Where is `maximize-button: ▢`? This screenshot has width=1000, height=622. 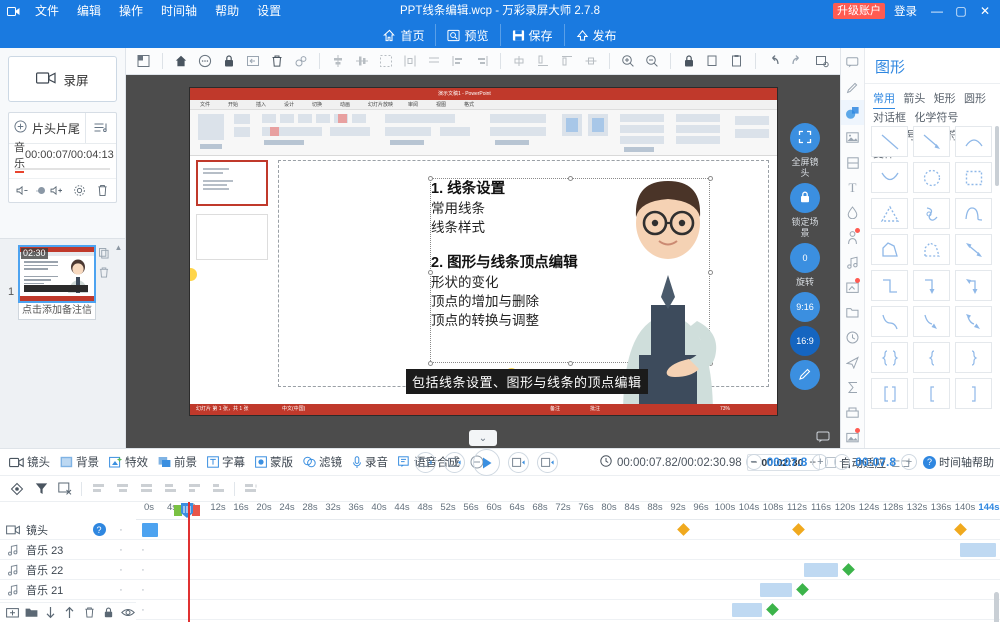
maximize-button: ▢ is located at coordinates (961, 11).